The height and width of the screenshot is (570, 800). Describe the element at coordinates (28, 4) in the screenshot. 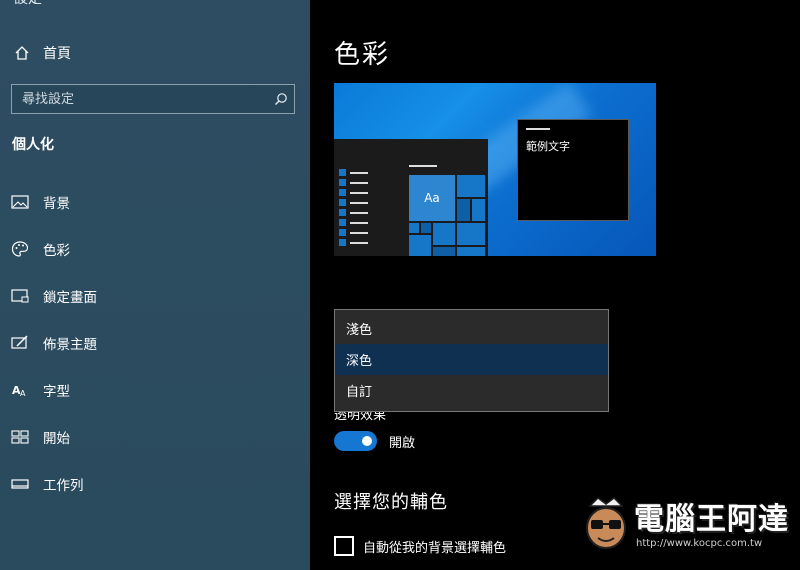

I see `window-title: 設定` at that location.